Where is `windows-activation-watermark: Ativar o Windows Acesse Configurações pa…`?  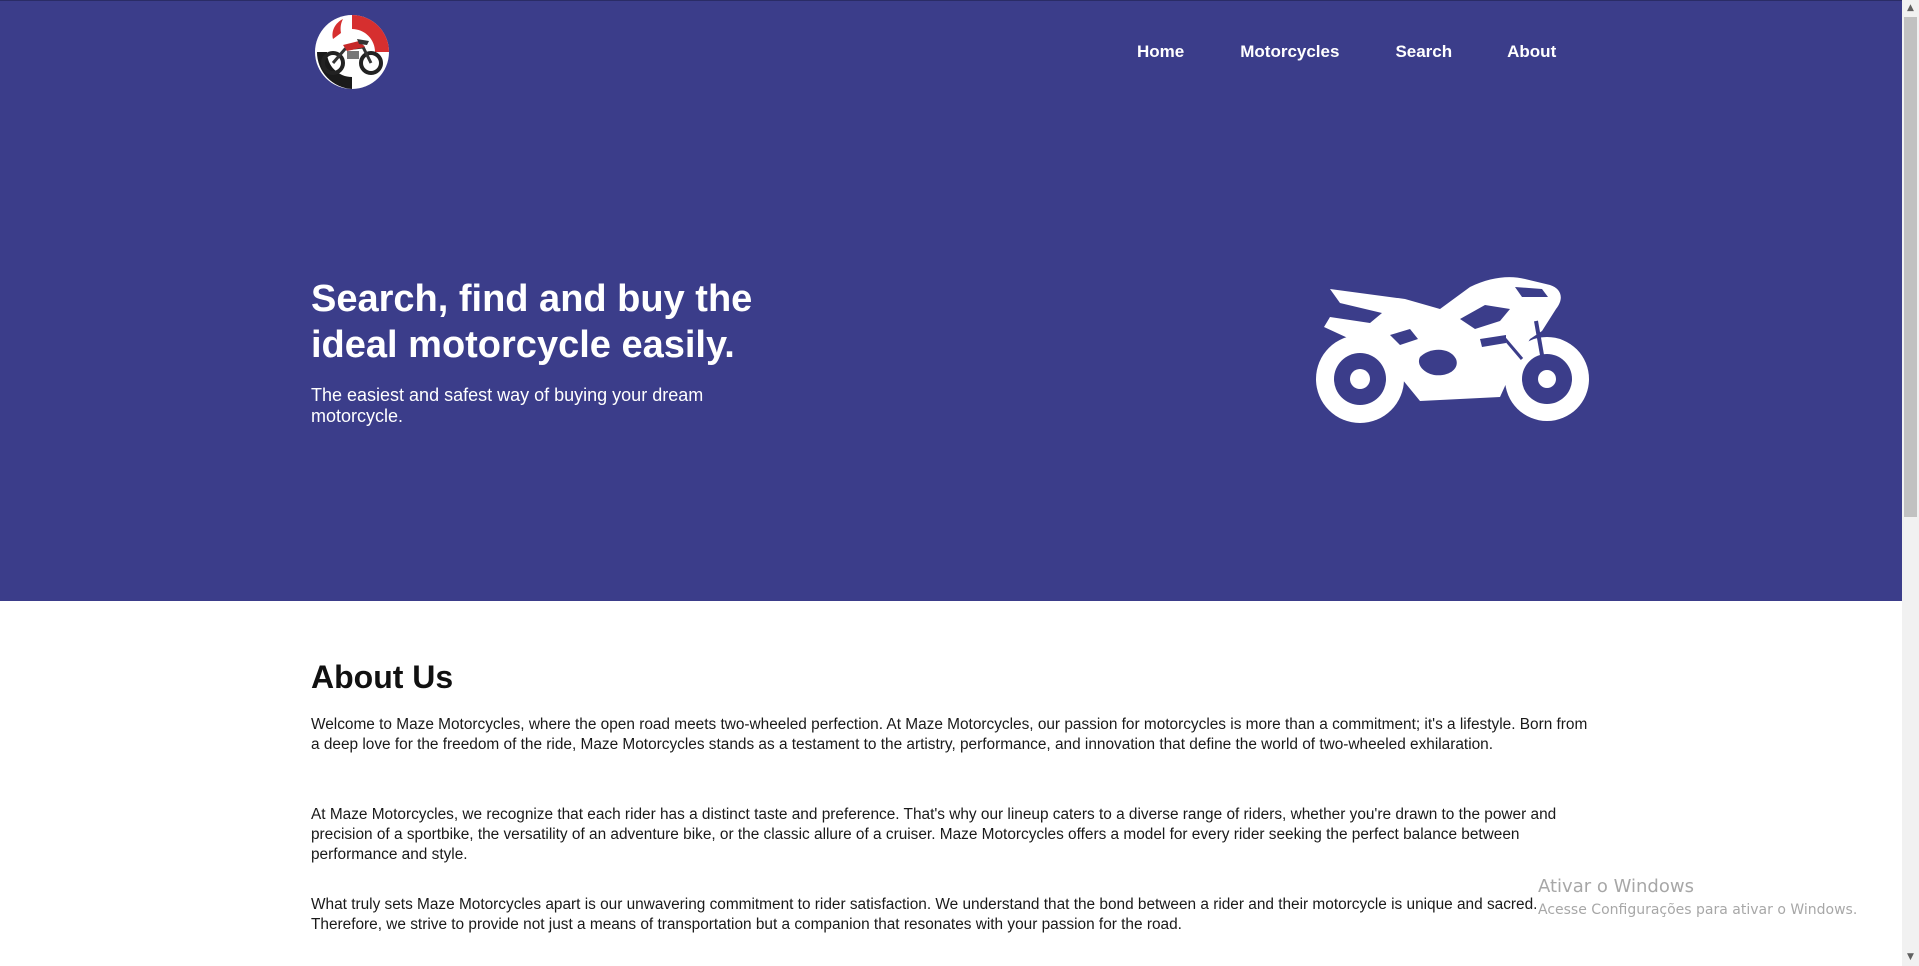 windows-activation-watermark: Ativar o Windows Acesse Configurações pa… is located at coordinates (1697, 898).